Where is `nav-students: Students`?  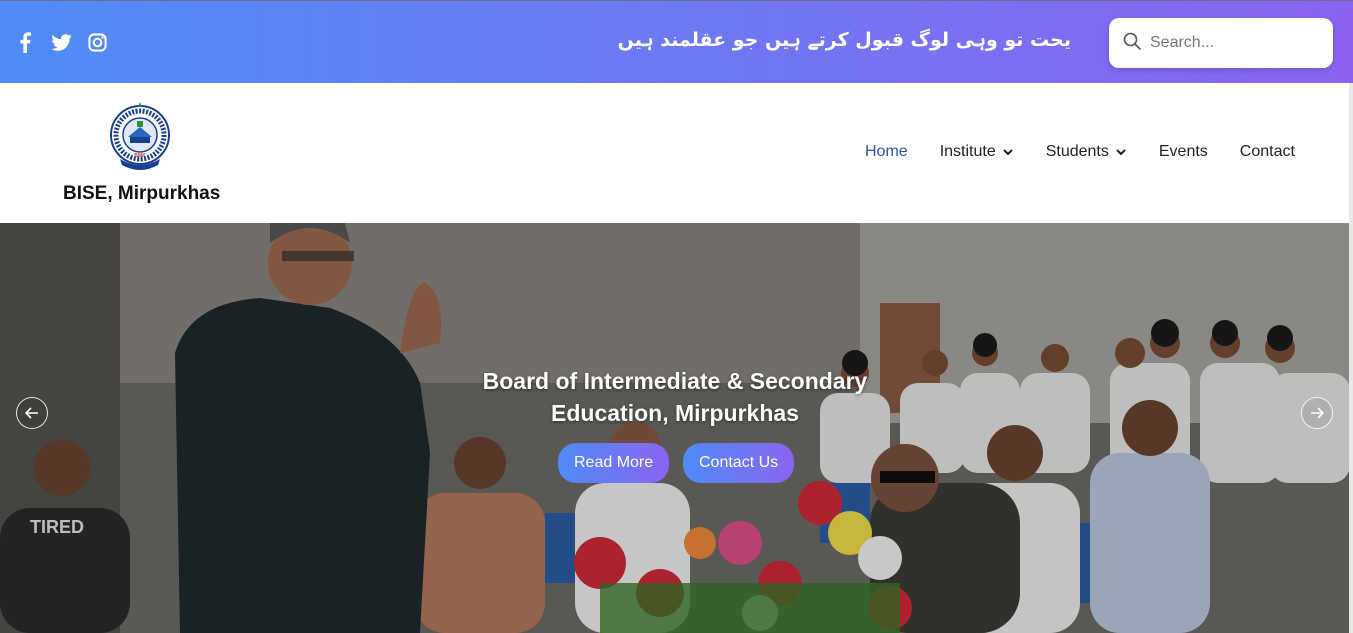 nav-students: Students is located at coordinates (1086, 152).